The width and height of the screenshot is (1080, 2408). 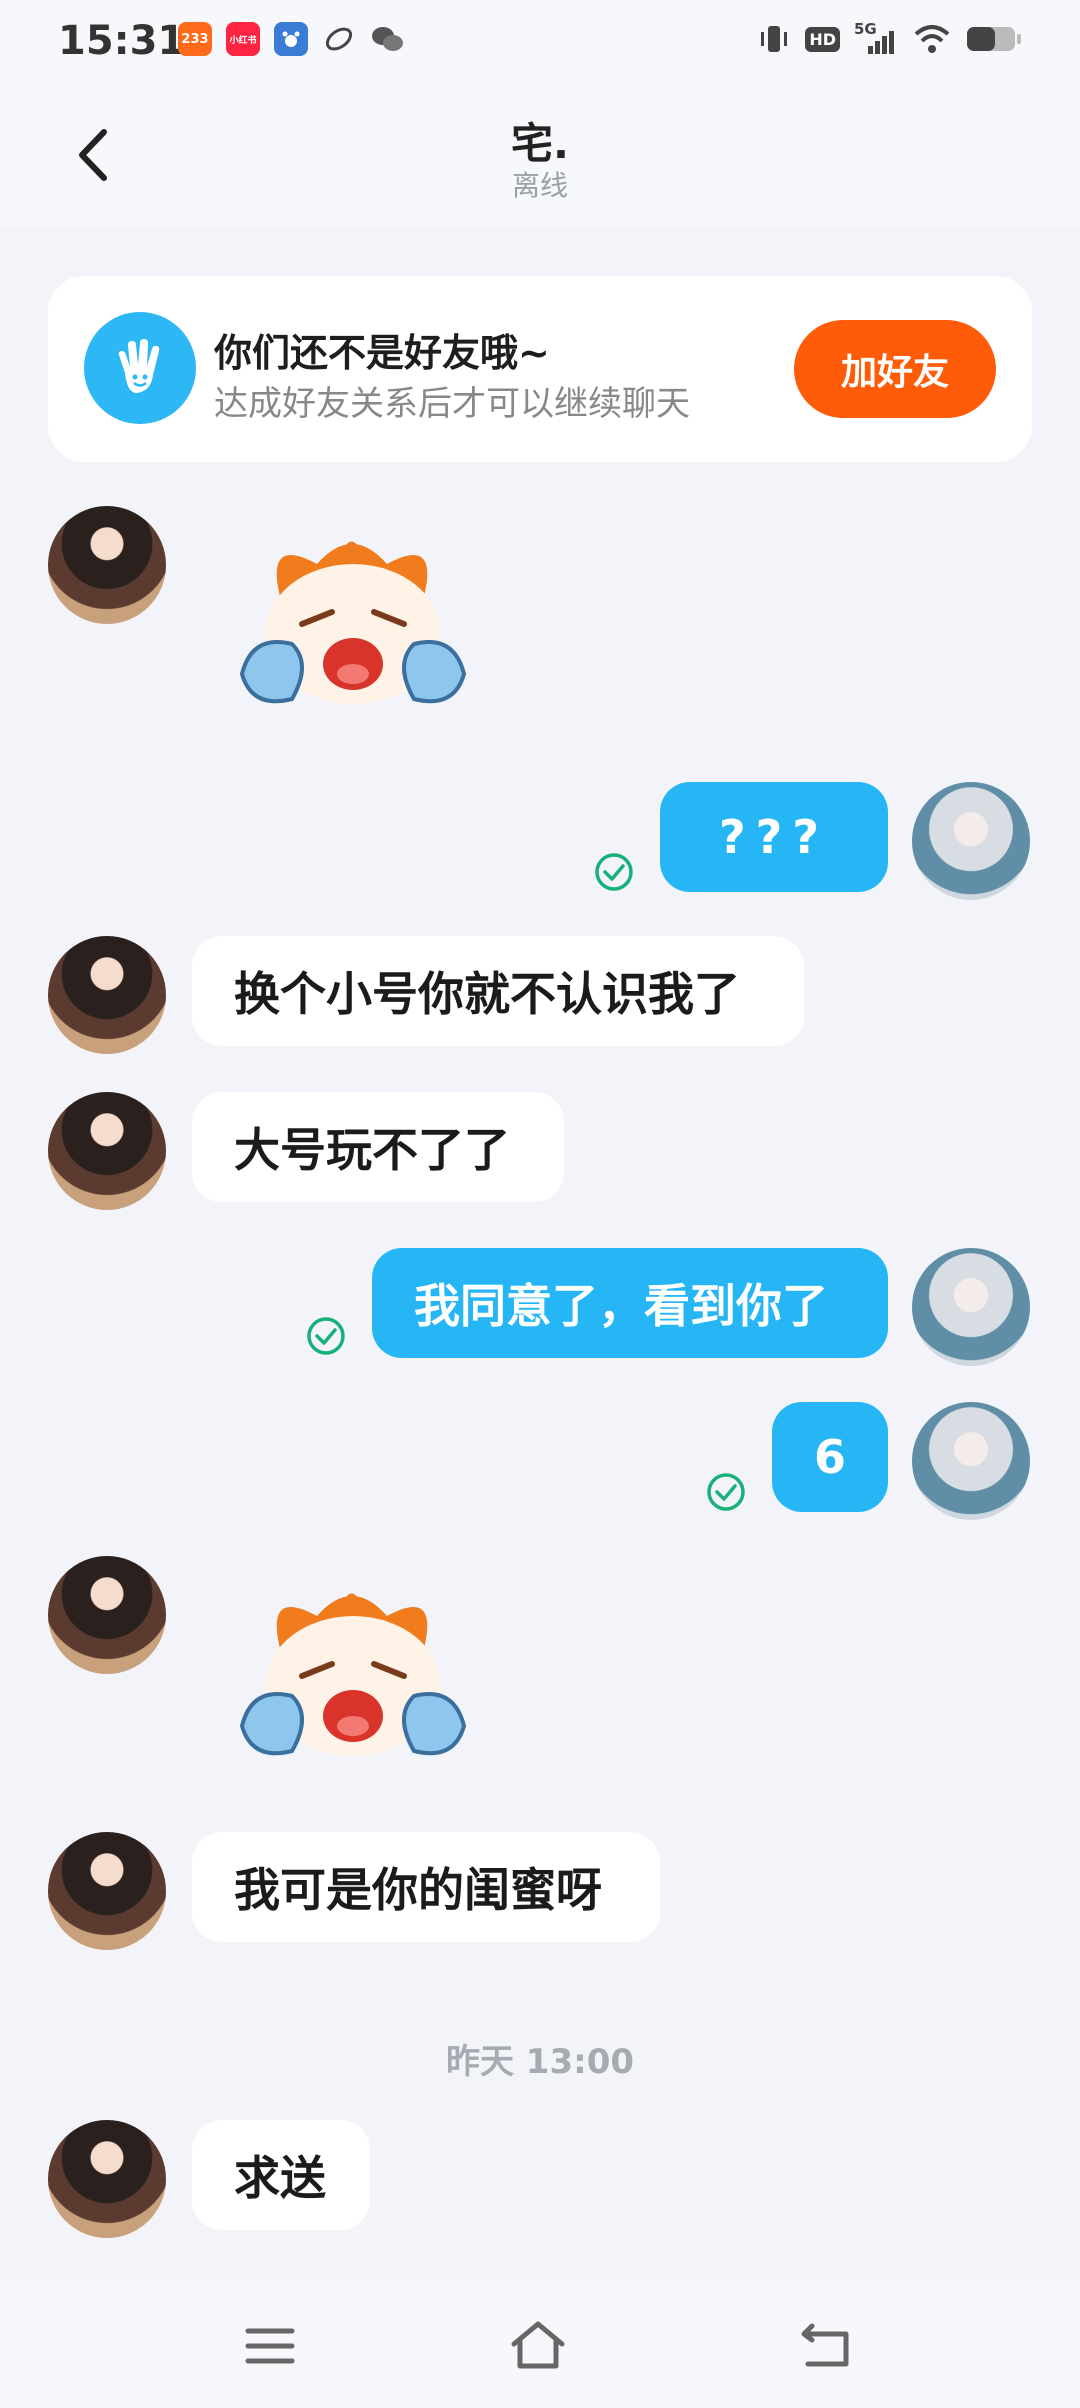 What do you see at coordinates (243, 39) in the screenshot?
I see `xiaohongshu-icon: 小红书` at bounding box center [243, 39].